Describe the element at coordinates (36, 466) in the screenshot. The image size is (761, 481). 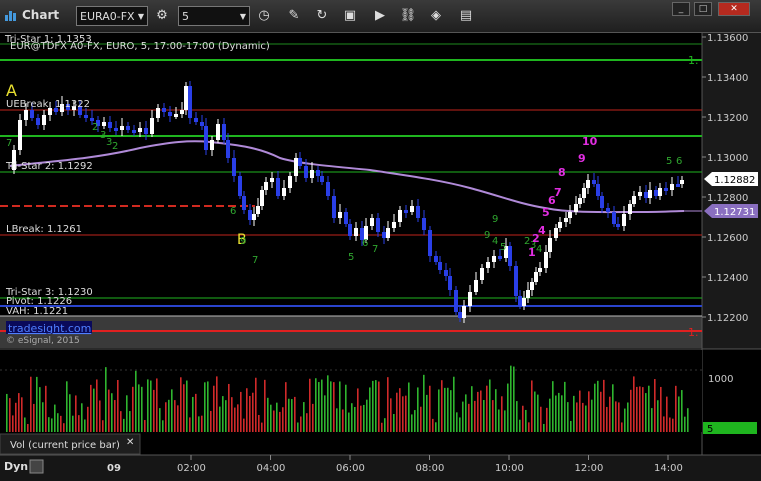
I see `zoom-icon` at that location.